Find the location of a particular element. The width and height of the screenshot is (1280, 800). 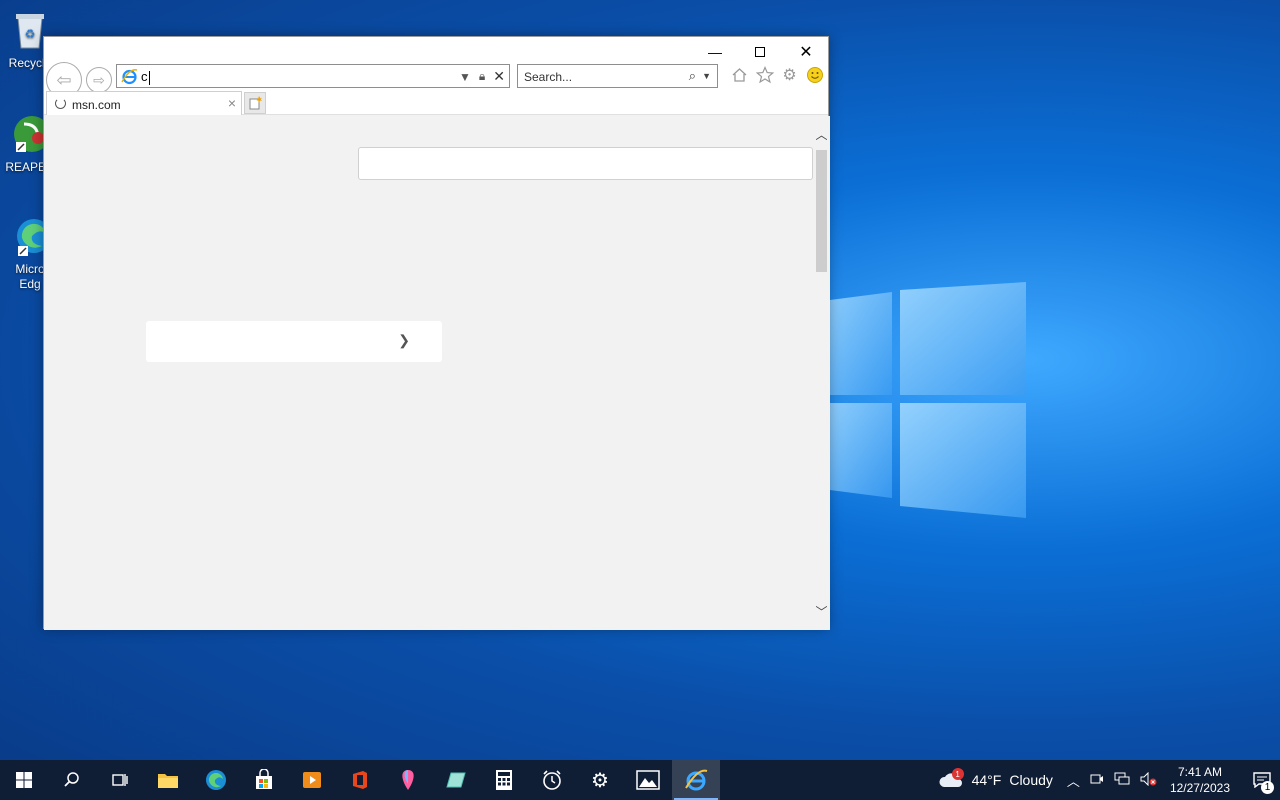

minimize-button: — is located at coordinates (715, 52).